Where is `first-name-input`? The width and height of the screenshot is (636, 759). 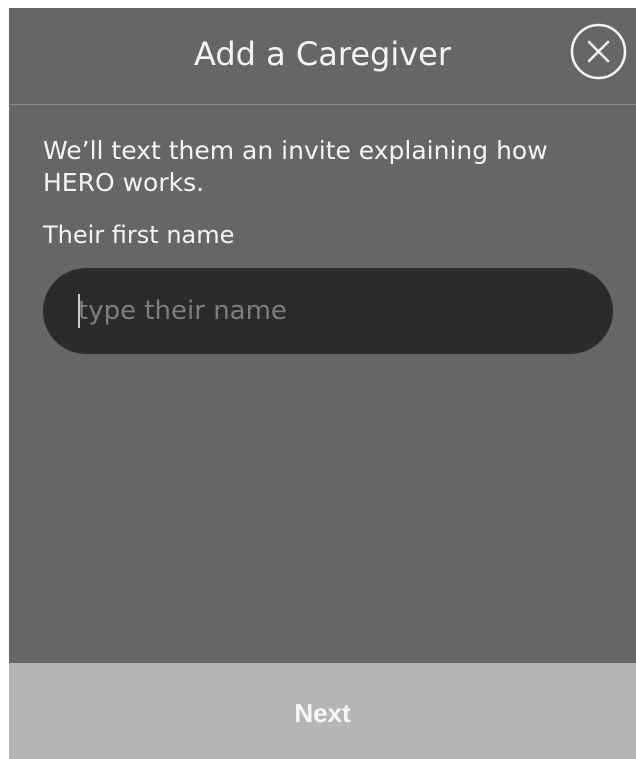
first-name-input is located at coordinates (328, 311).